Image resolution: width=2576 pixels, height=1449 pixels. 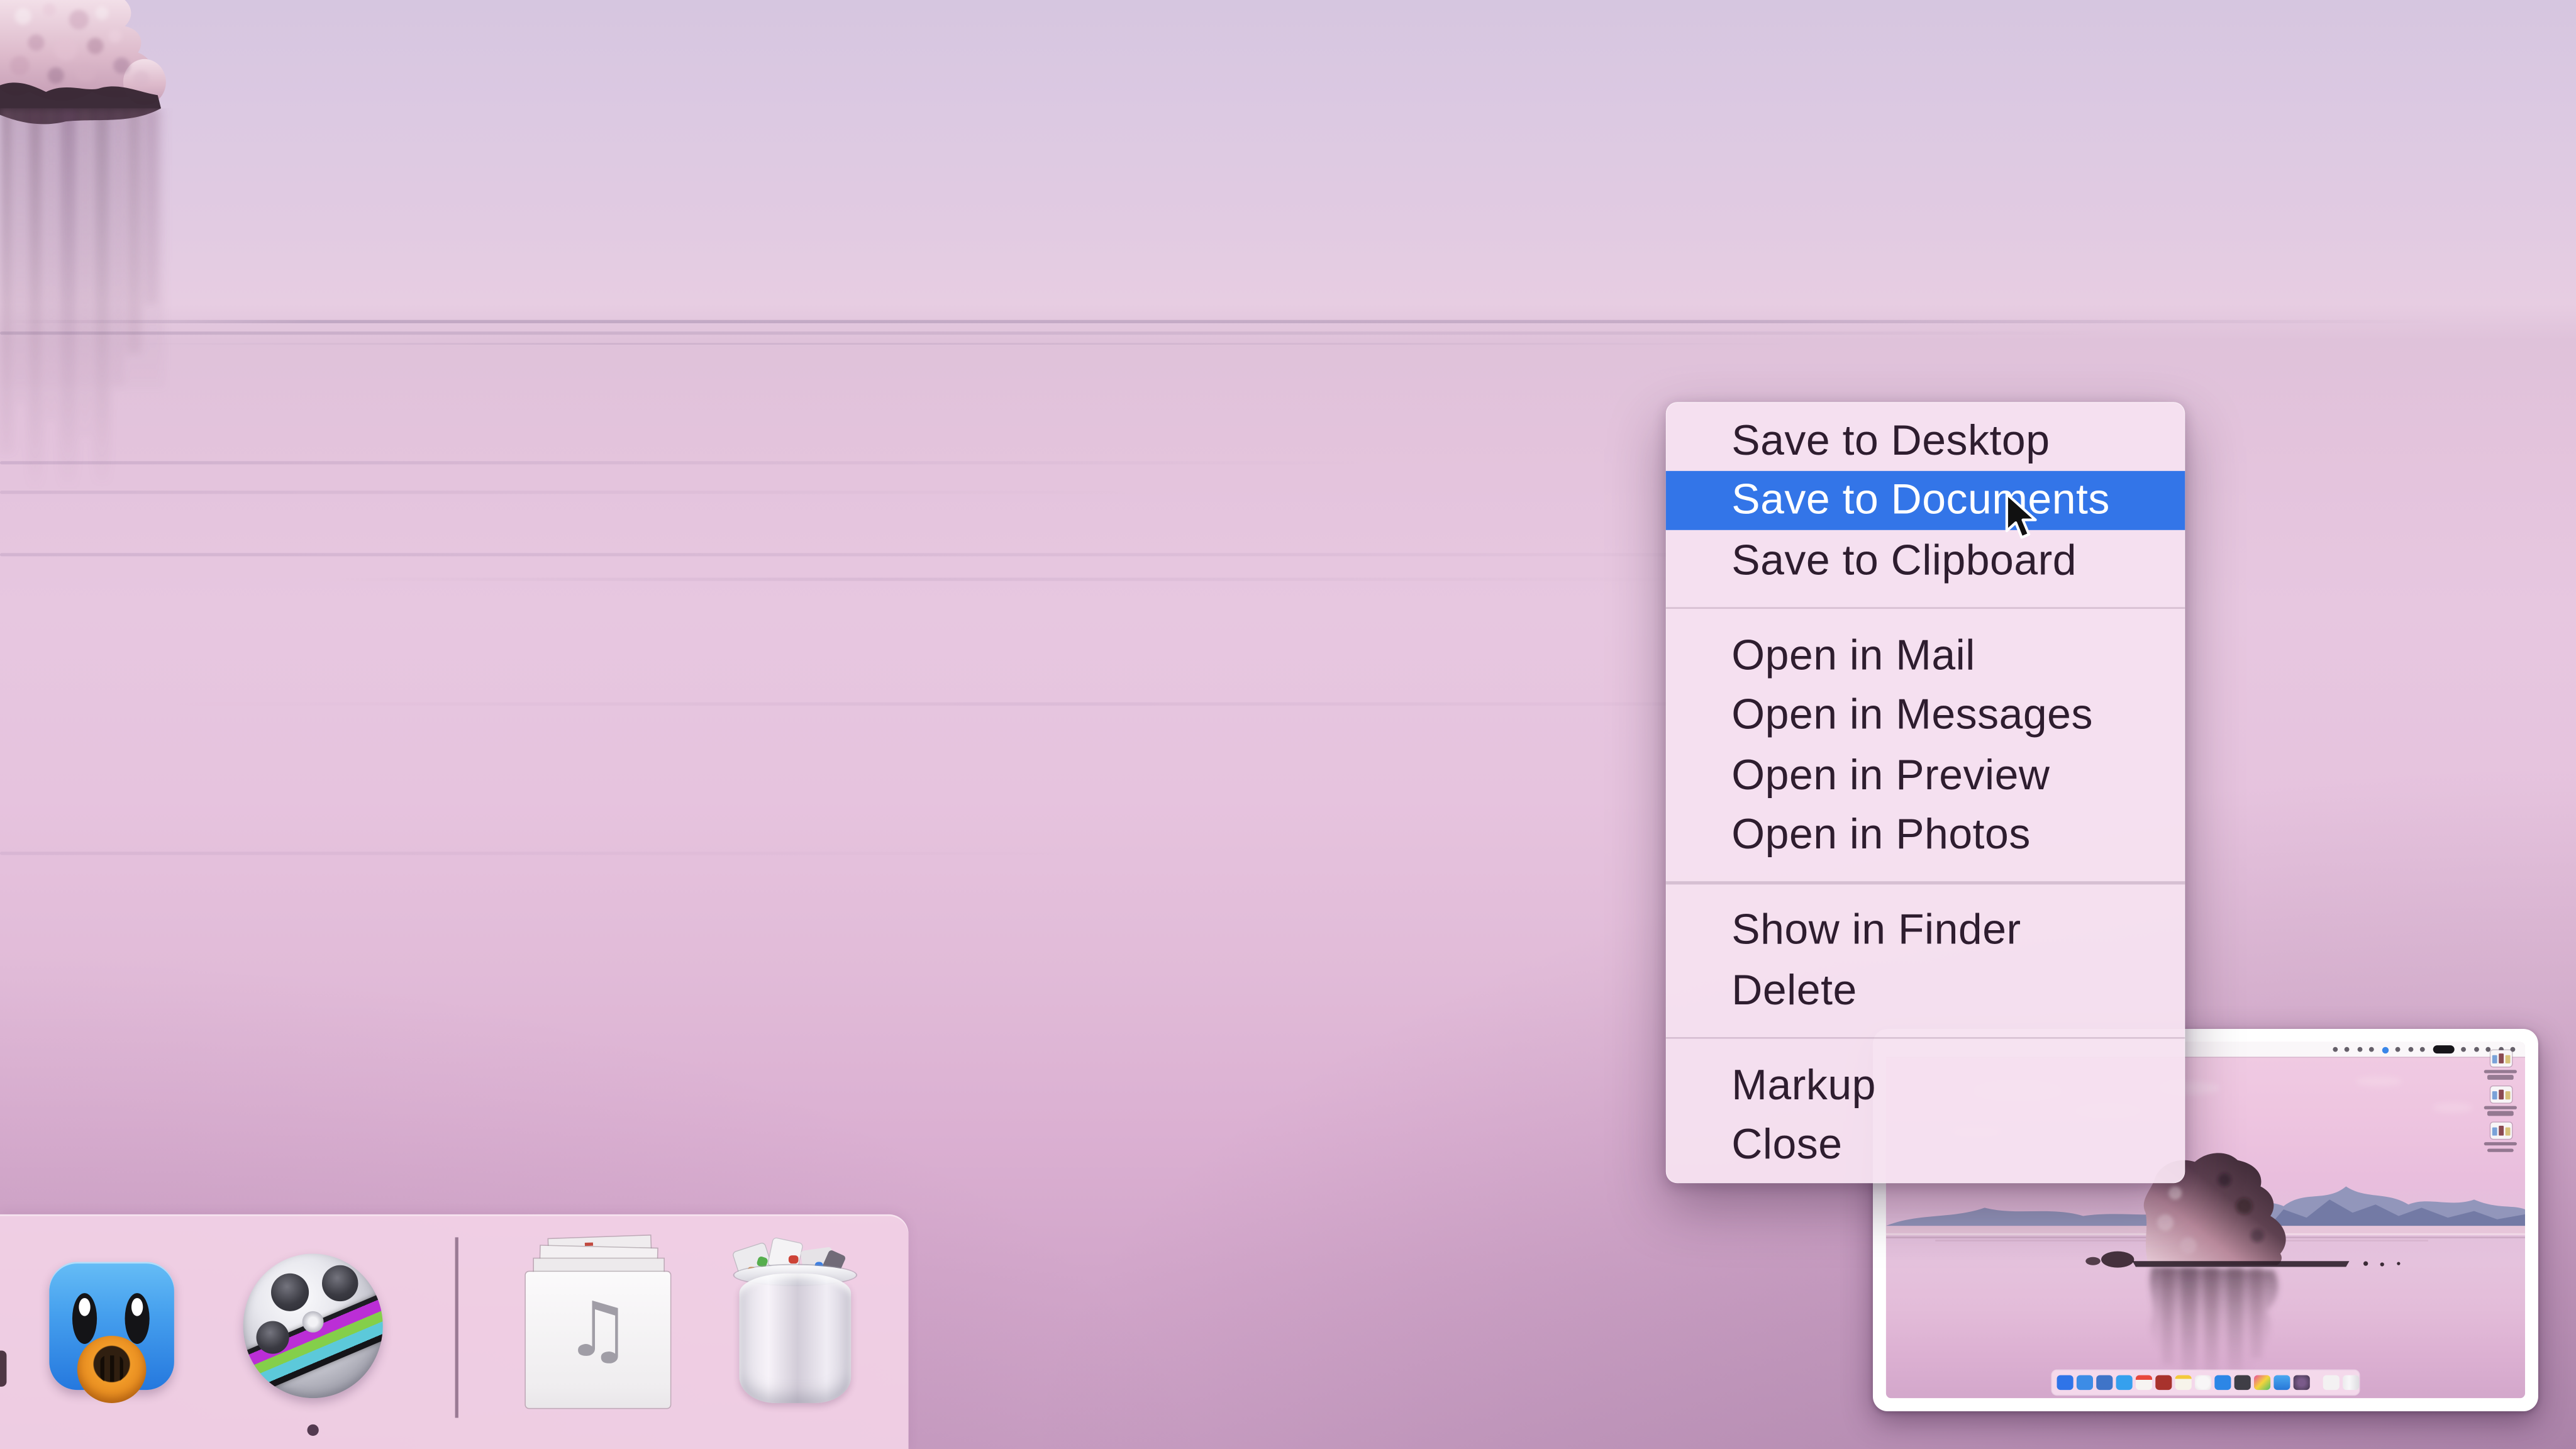 What do you see at coordinates (2104, 1382) in the screenshot?
I see `mini-dock-icon-mail` at bounding box center [2104, 1382].